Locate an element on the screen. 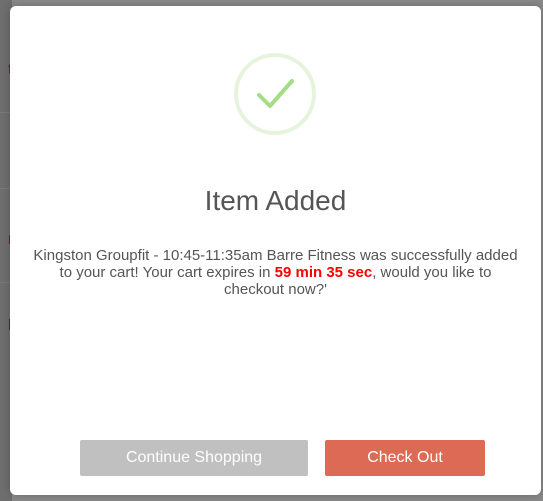  checkmark-icon is located at coordinates (275, 93).